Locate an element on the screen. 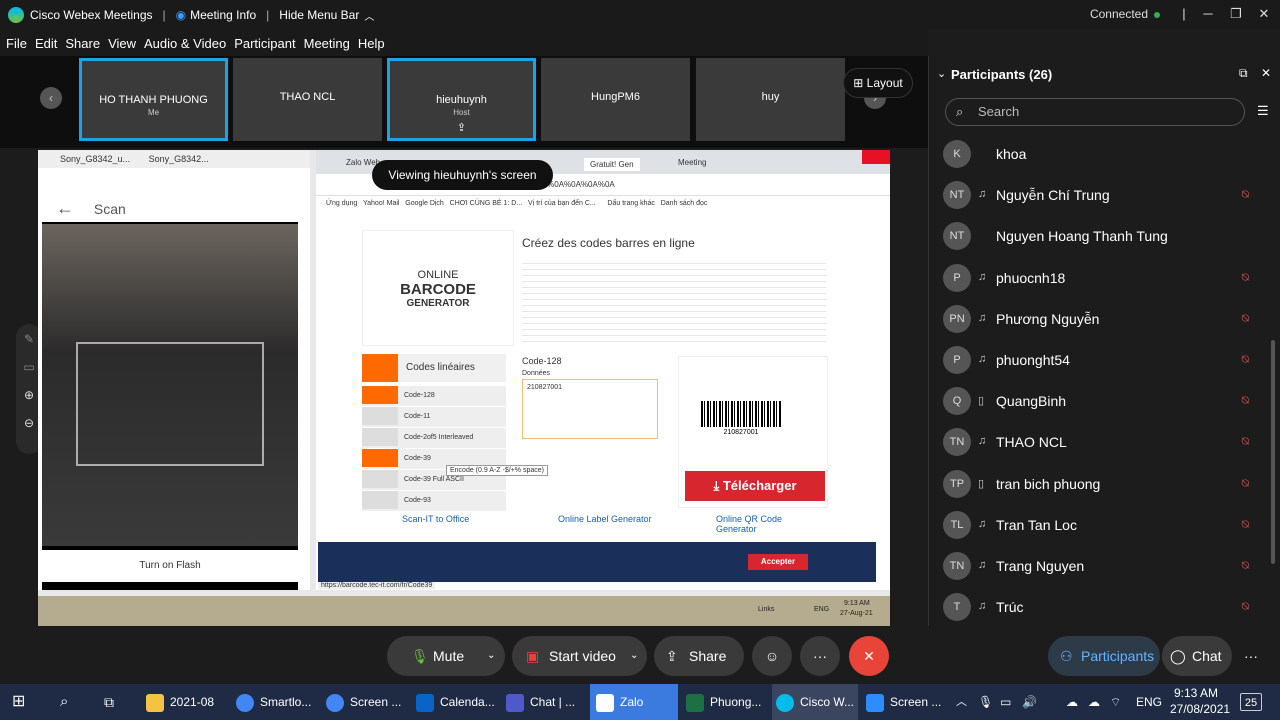 The image size is (1280, 720). back-arrow-icon: ← is located at coordinates (65, 208).